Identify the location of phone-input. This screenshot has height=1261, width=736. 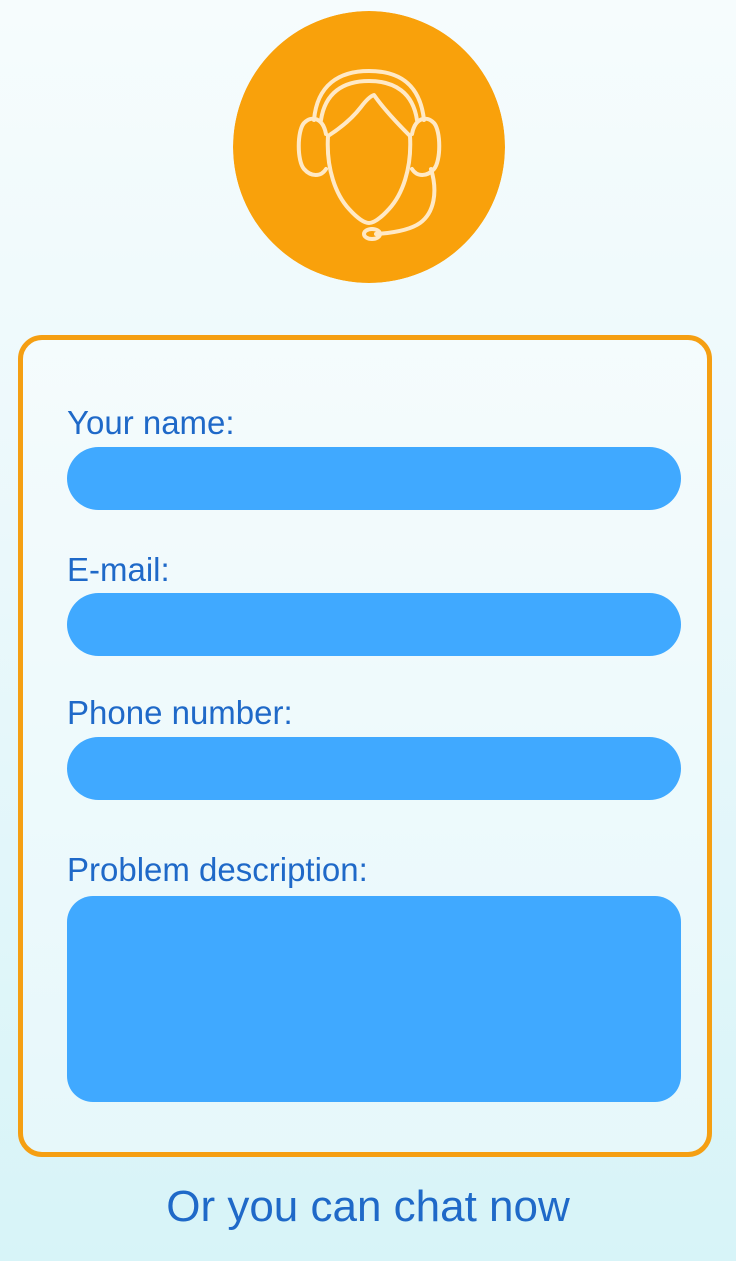
(374, 768).